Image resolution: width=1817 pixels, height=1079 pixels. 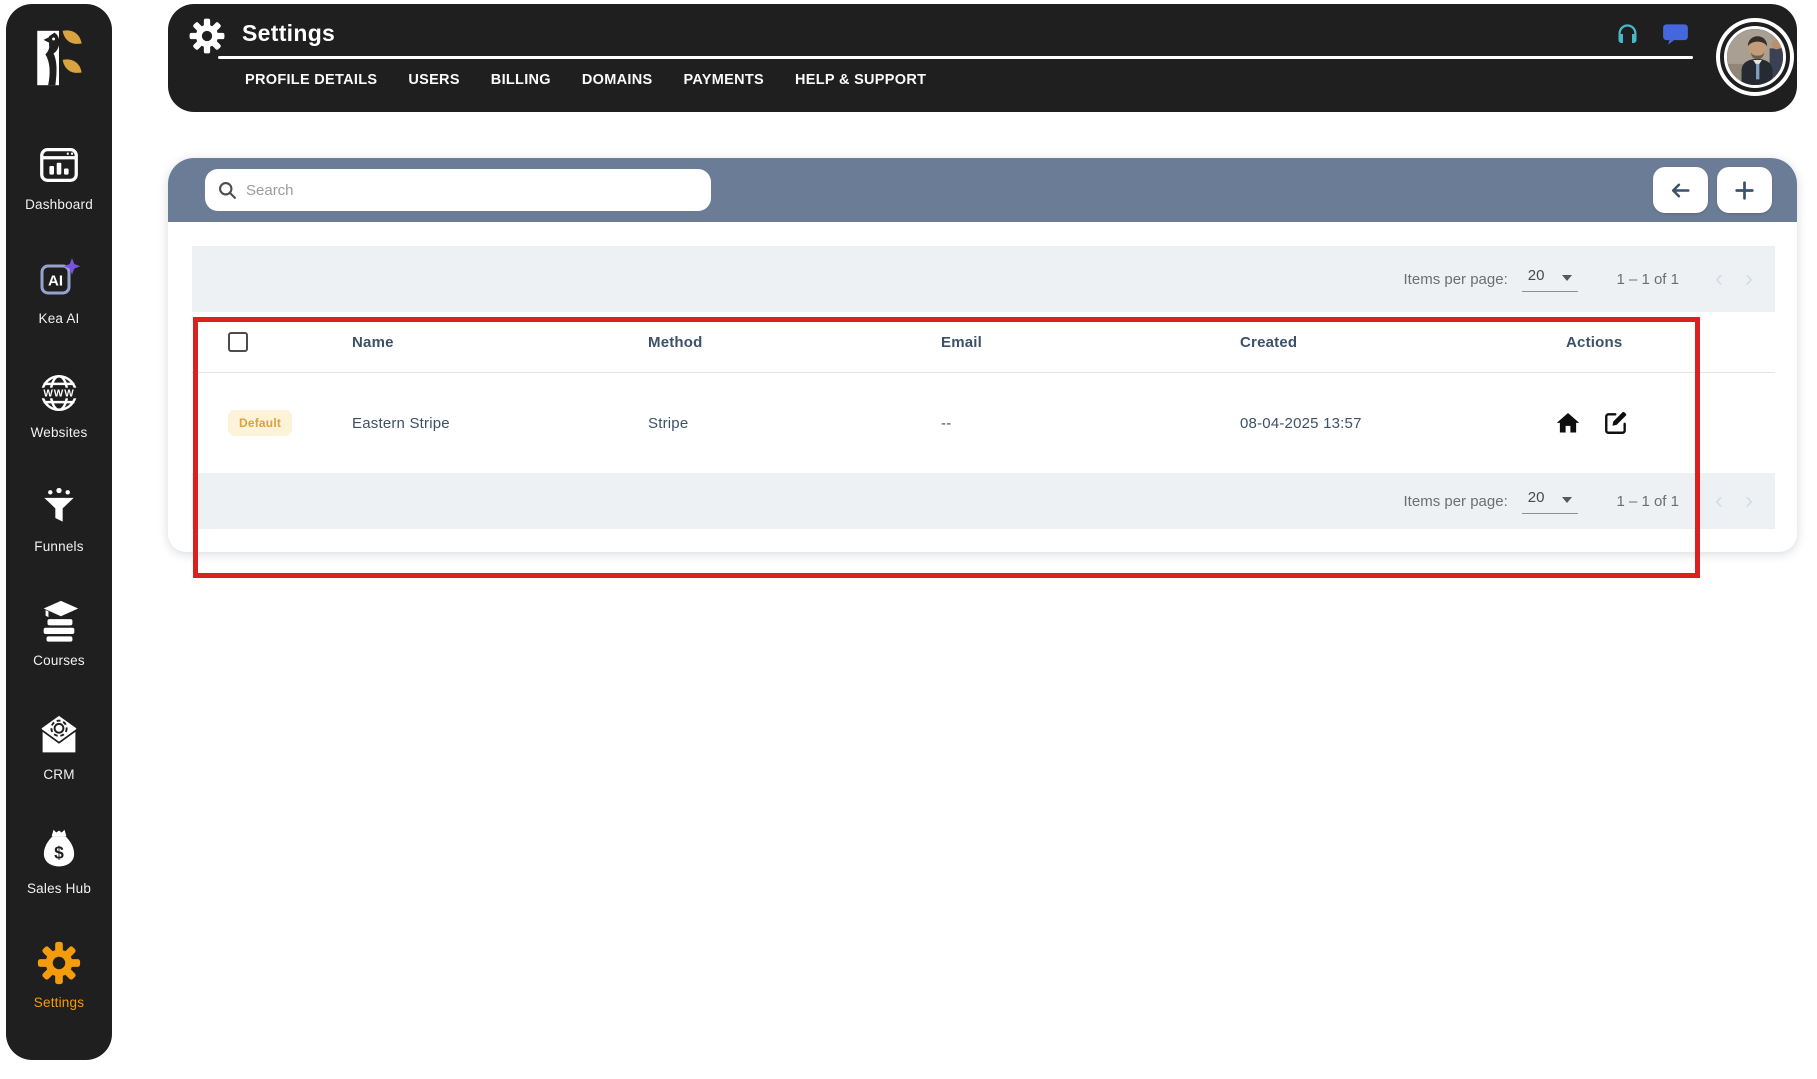 I want to click on sidebar-item-label: CRM, so click(x=59, y=774).